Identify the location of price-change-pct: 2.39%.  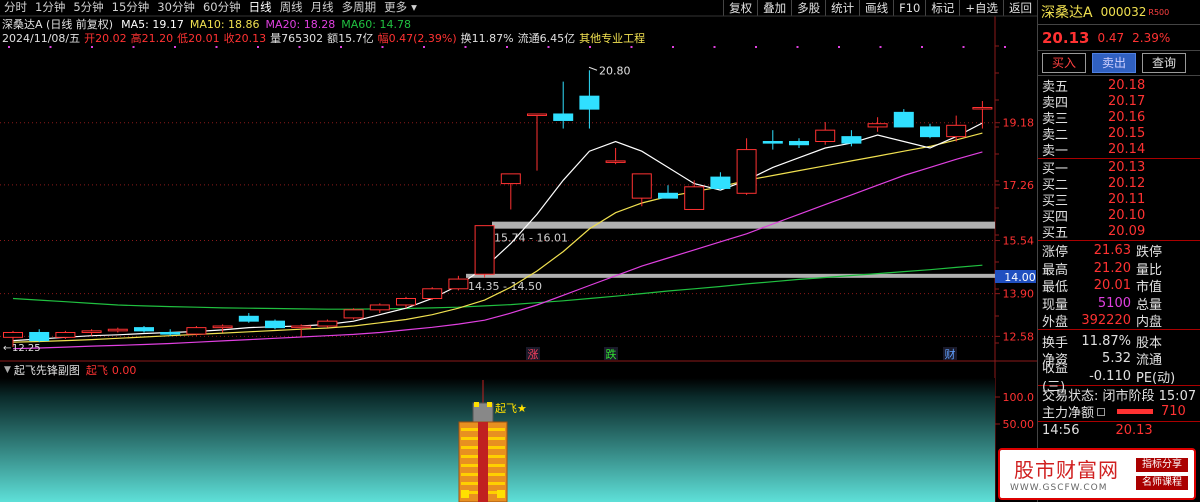
(1151, 37).